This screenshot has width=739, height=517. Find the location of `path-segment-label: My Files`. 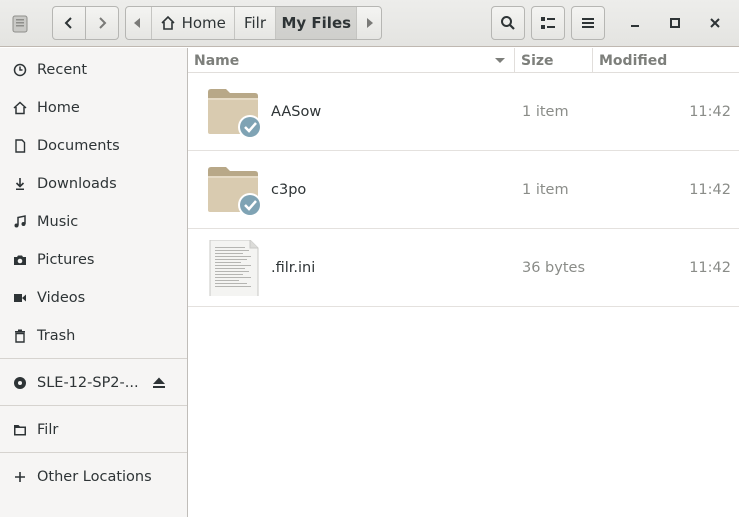

path-segment-label: My Files is located at coordinates (316, 23).